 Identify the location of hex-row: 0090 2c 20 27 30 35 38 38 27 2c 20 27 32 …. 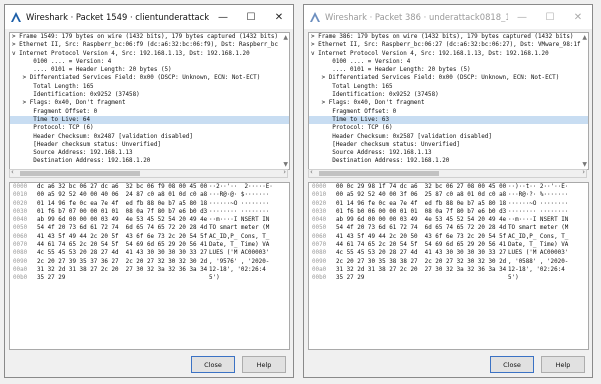
(440, 261).